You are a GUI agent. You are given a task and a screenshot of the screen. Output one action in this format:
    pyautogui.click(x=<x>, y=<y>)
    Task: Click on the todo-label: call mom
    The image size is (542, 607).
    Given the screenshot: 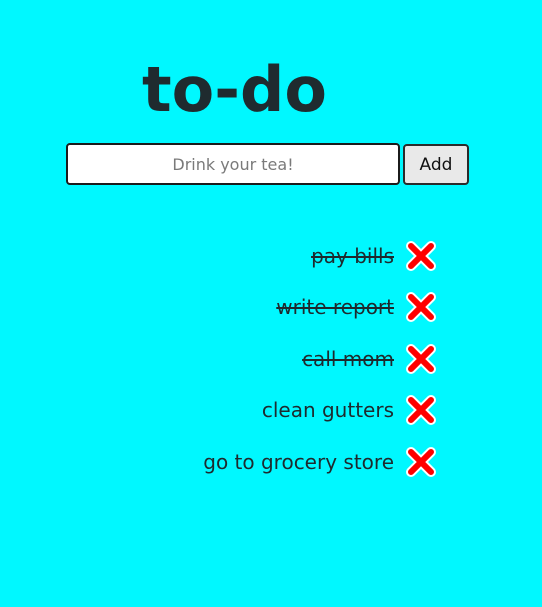 What is the action you would take?
    pyautogui.click(x=348, y=359)
    